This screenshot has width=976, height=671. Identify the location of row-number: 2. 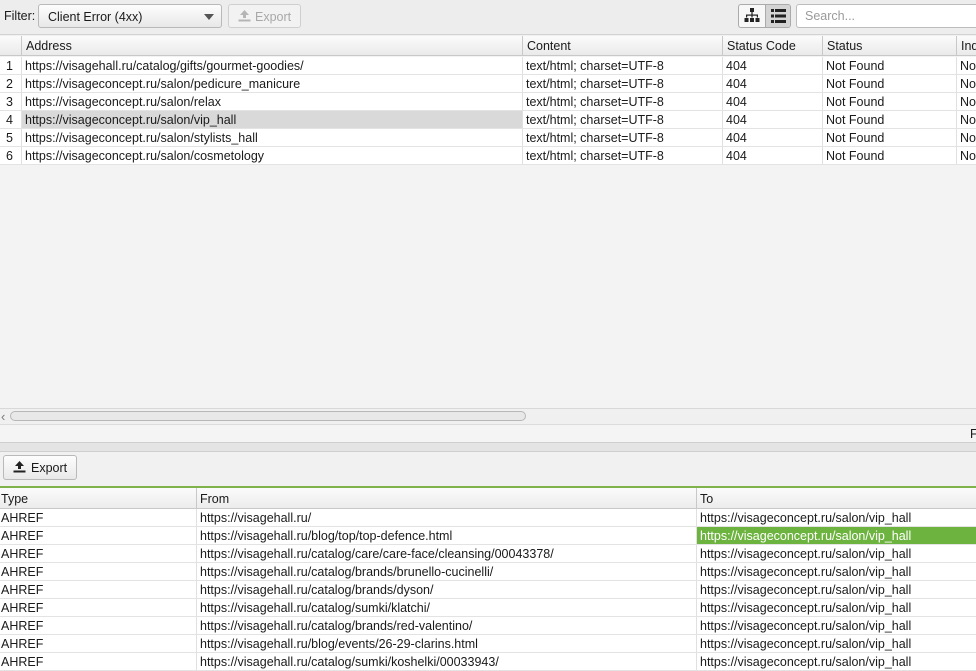
(11, 83).